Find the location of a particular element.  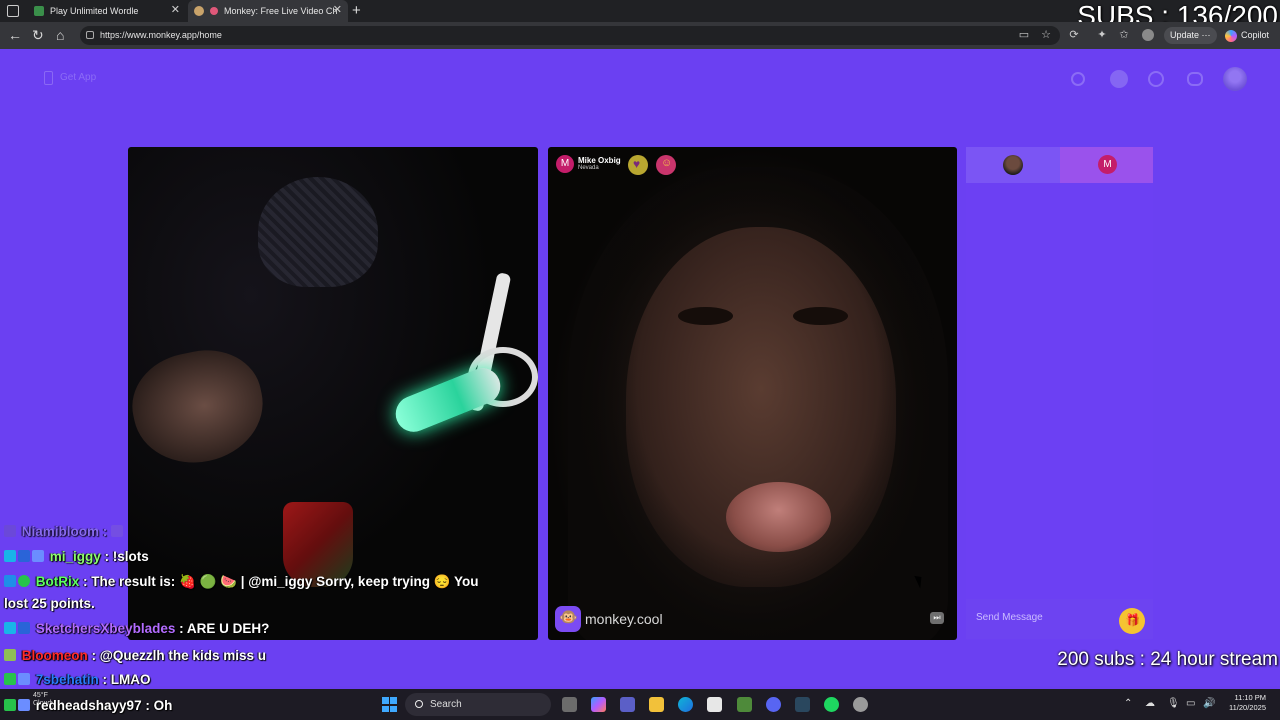

taskbar-search: Search is located at coordinates (478, 704).